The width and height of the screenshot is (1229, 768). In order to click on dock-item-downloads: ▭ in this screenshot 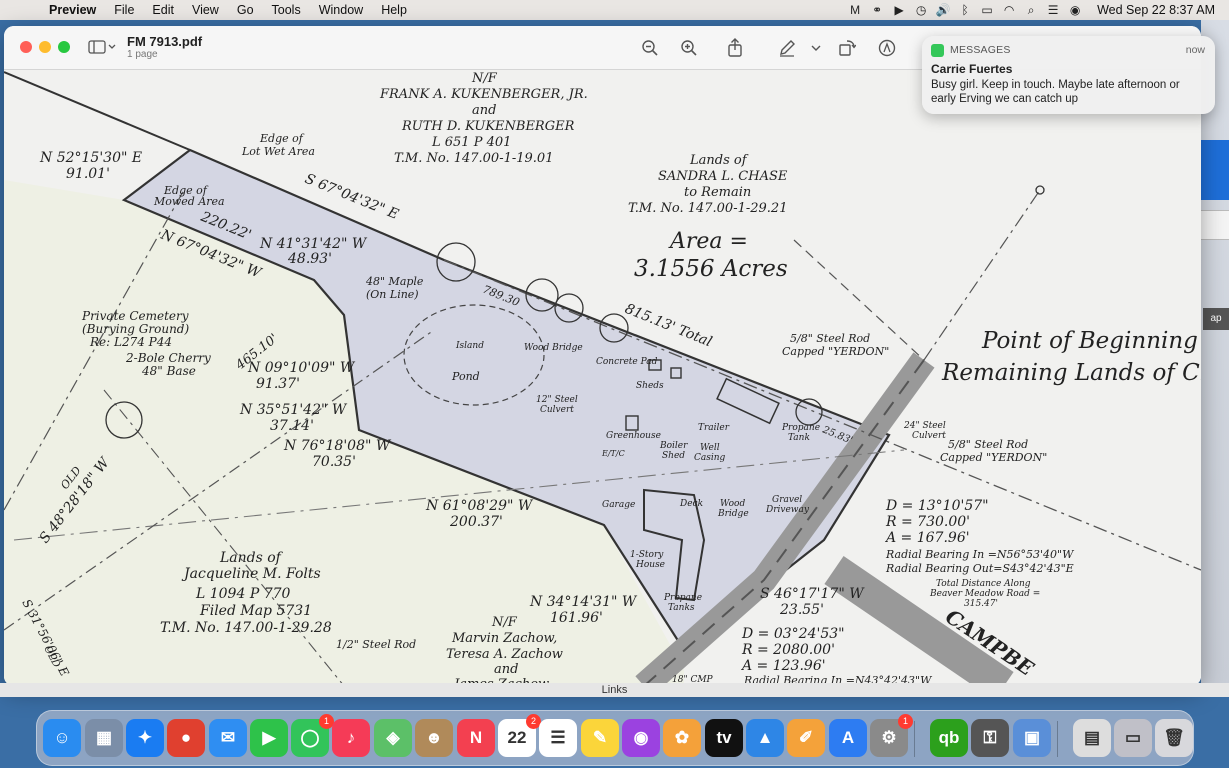, I will do `click(1133, 738)`.